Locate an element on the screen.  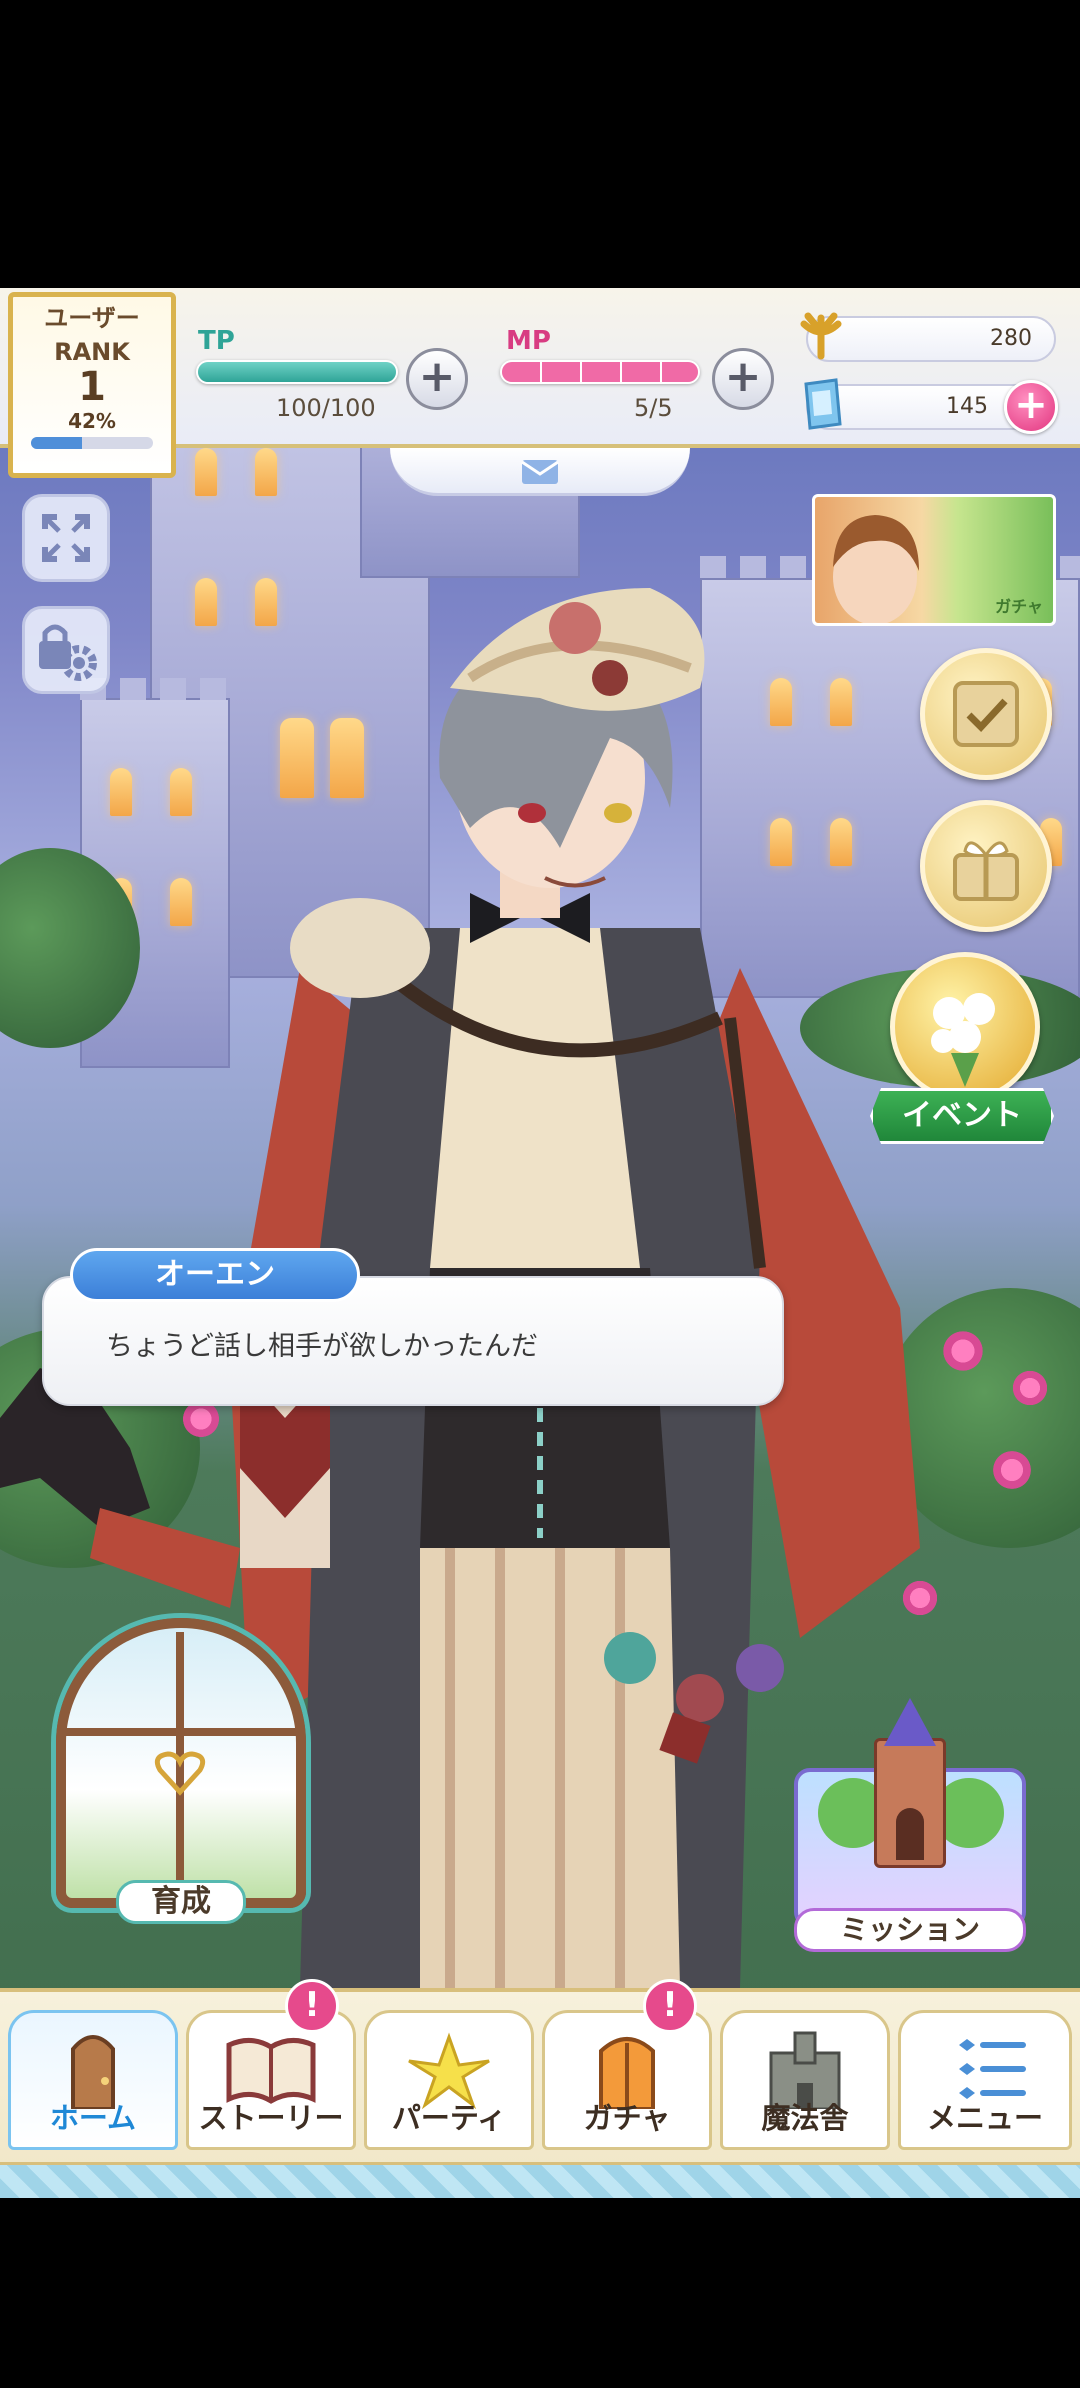
mp-gauge is located at coordinates (600, 372).